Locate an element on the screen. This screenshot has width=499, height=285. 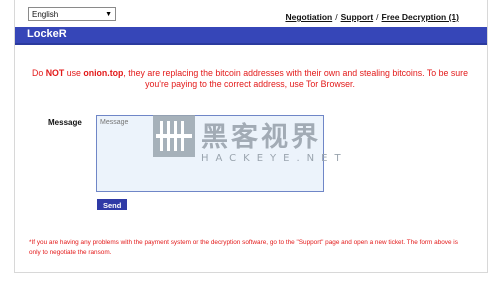
nav-link-free-decryption: Free Decryption (1) is located at coordinates (420, 17).